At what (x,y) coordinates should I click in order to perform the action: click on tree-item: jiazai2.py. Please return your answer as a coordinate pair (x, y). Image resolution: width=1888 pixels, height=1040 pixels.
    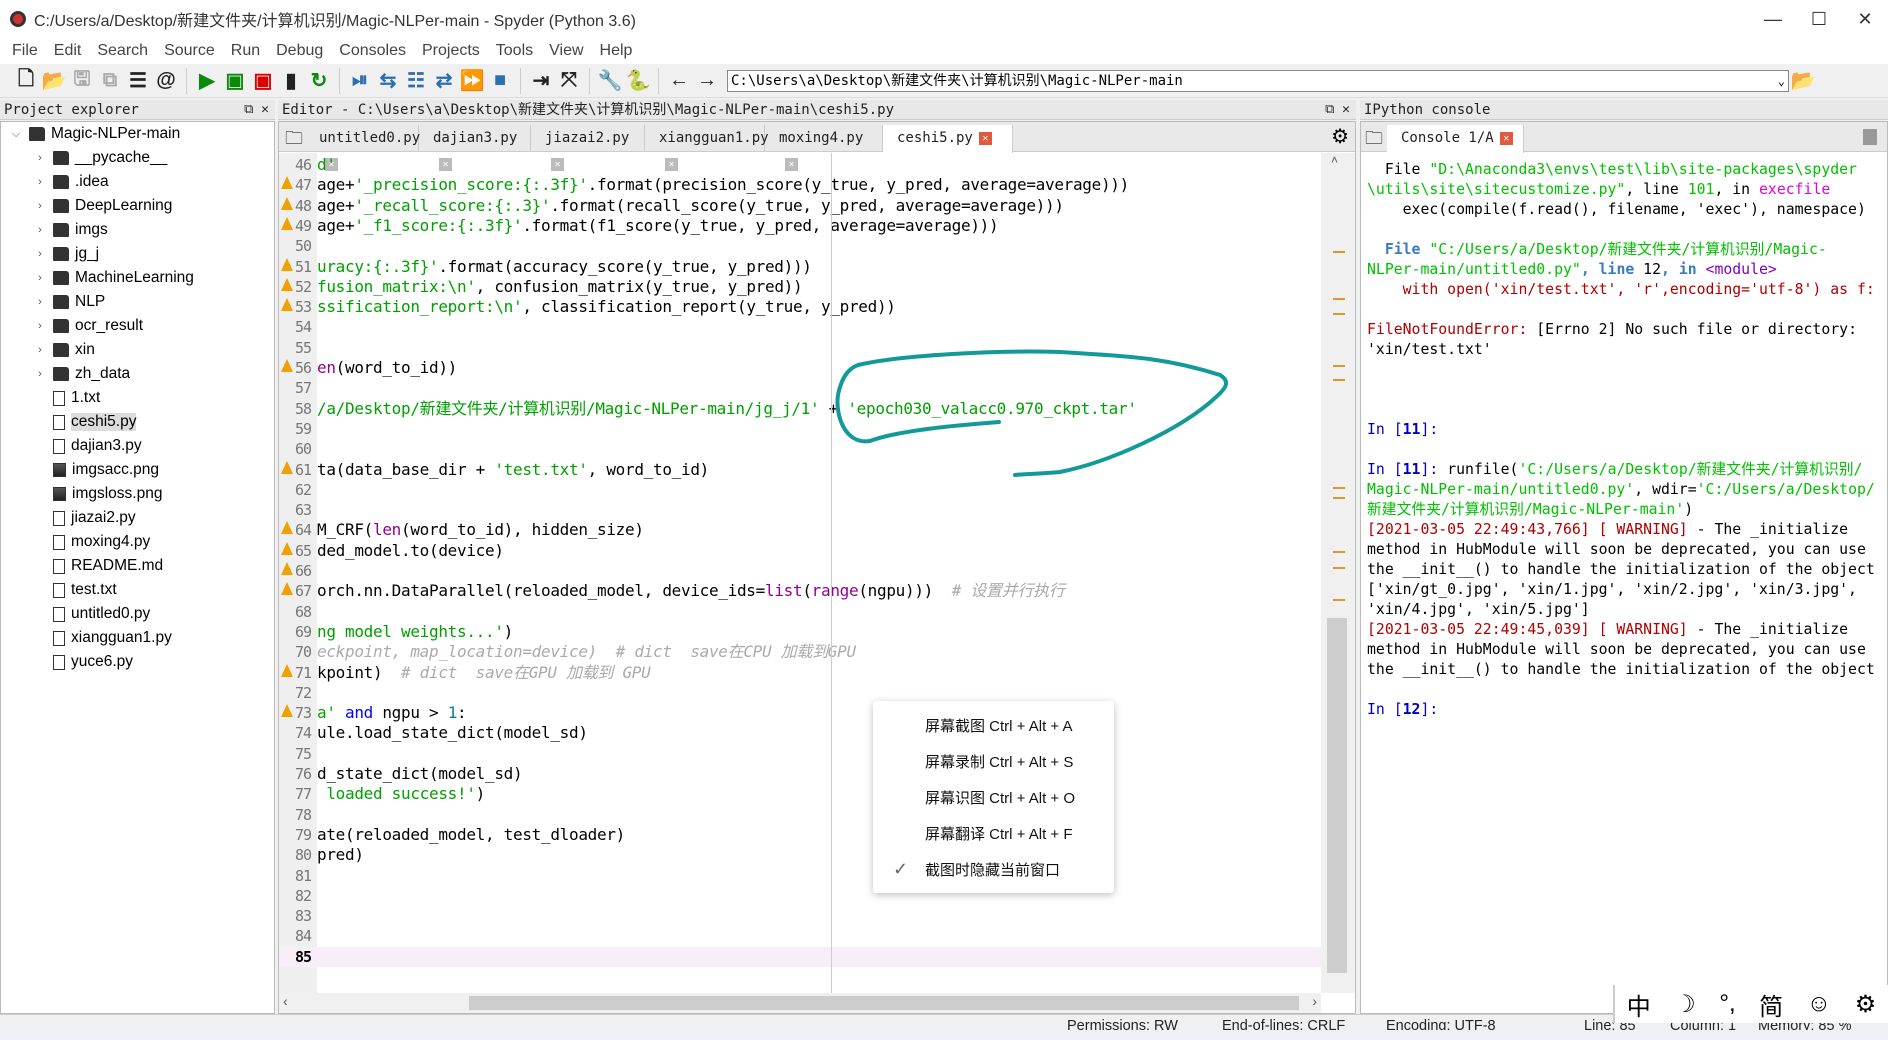
    Looking at the image, I should click on (137, 518).